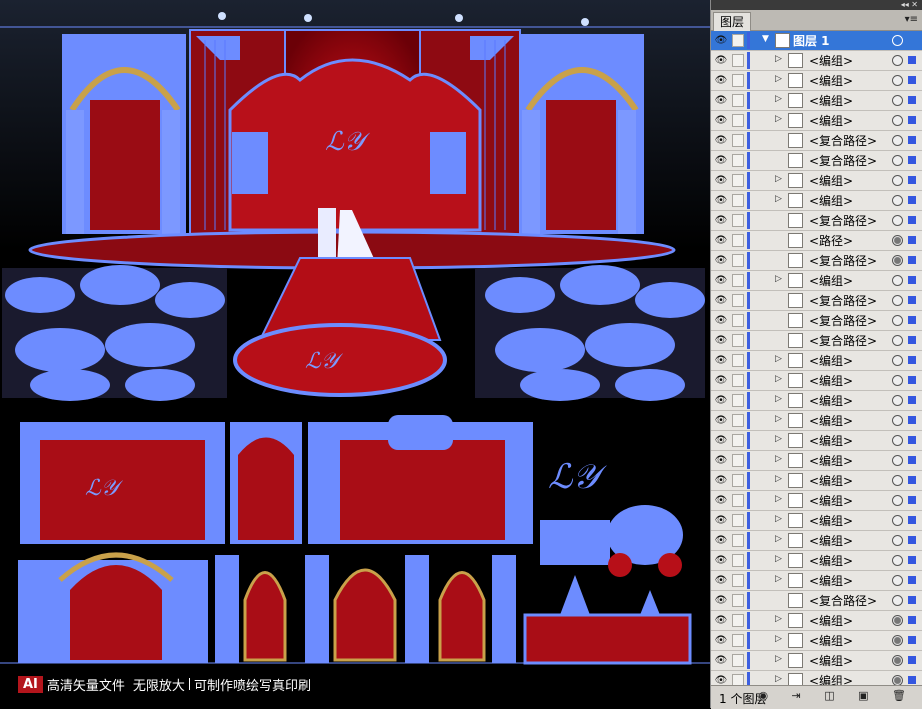  I want to click on panel-footer-icons: ◉ ⇥ ◫ ▣ 🗑, so click(837, 695).